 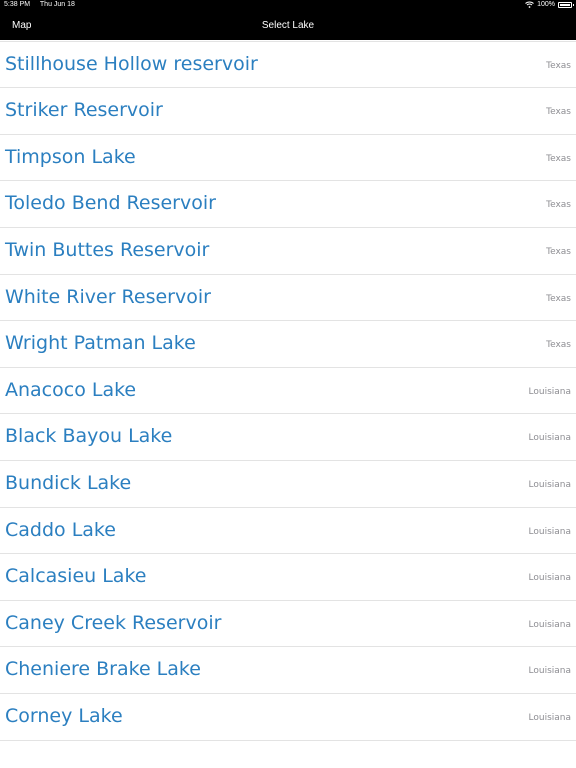 What do you see at coordinates (70, 156) in the screenshot?
I see `lake-name: Timpson Lake` at bounding box center [70, 156].